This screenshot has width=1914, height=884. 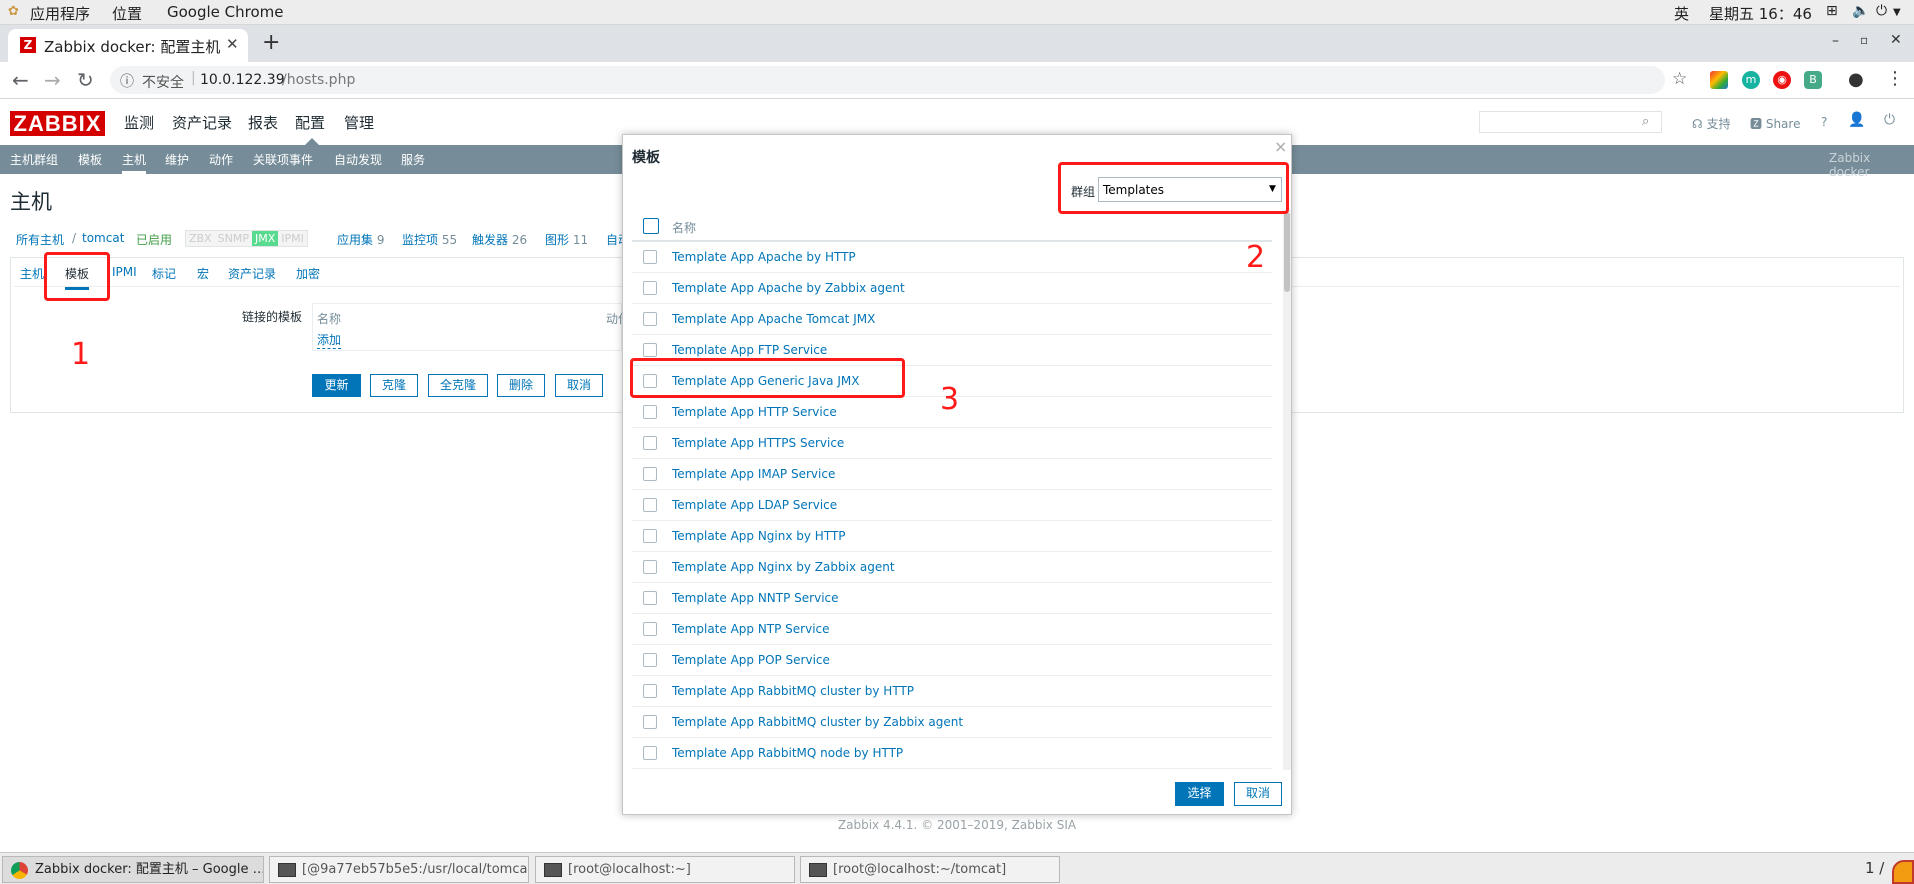 I want to click on search-icon: ⌕, so click(x=1645, y=121).